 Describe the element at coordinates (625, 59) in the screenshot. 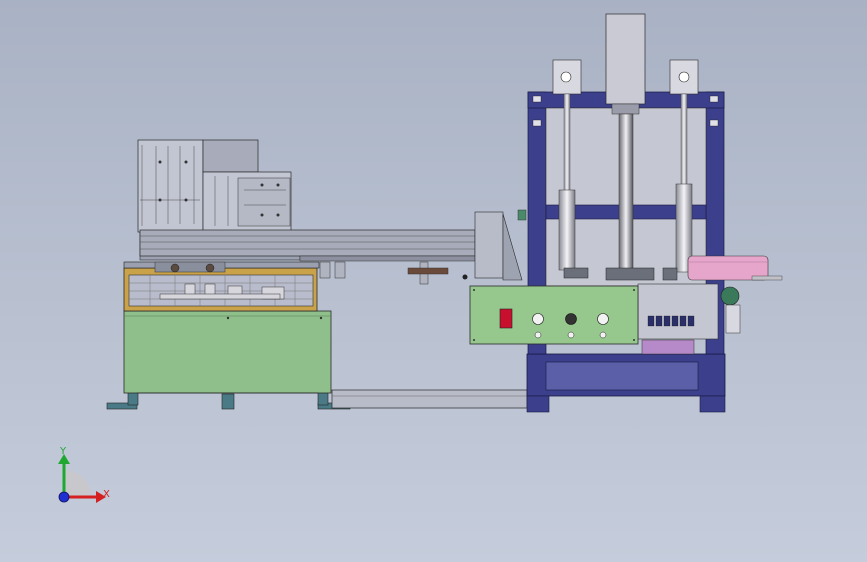

I see `servo-motor` at that location.